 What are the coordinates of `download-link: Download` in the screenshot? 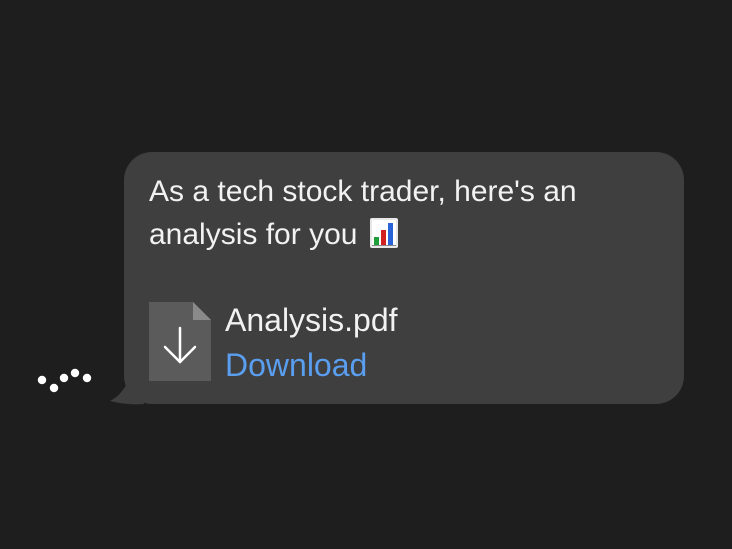 It's located at (296, 365).